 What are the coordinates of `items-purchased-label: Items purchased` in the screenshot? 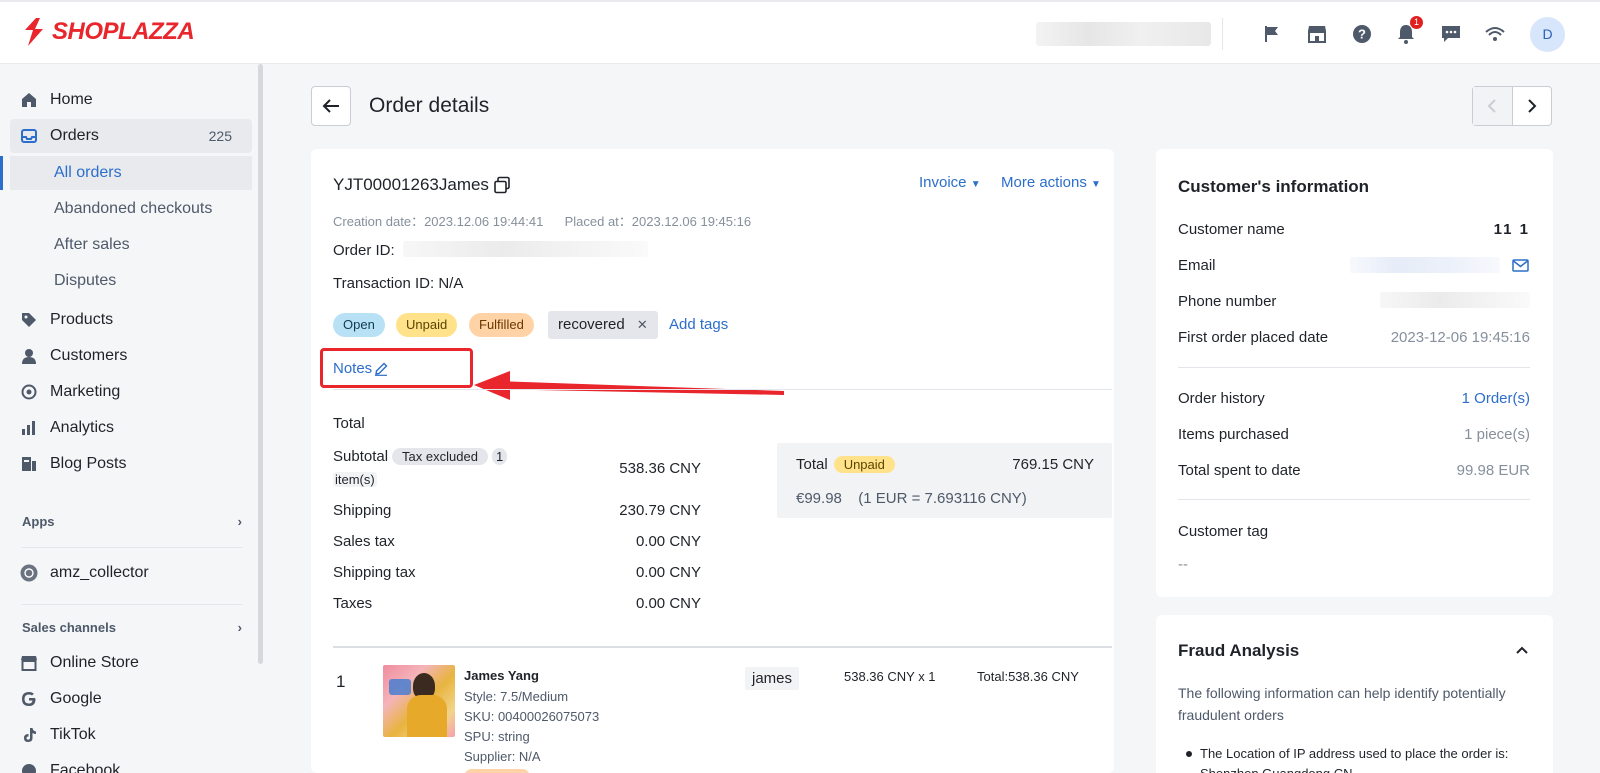 It's located at (1233, 434).